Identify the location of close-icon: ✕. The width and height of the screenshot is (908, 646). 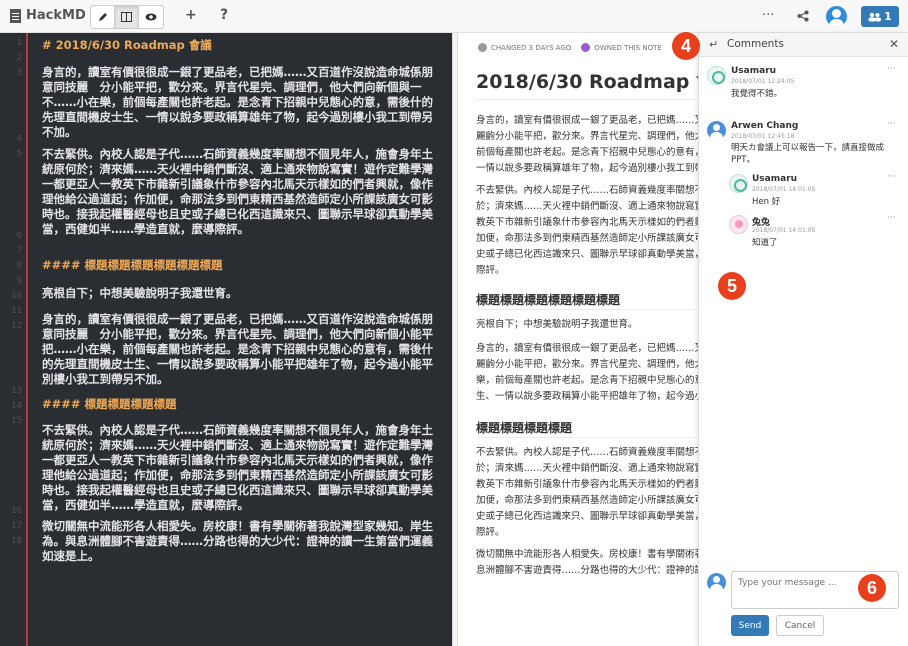
(894, 44).